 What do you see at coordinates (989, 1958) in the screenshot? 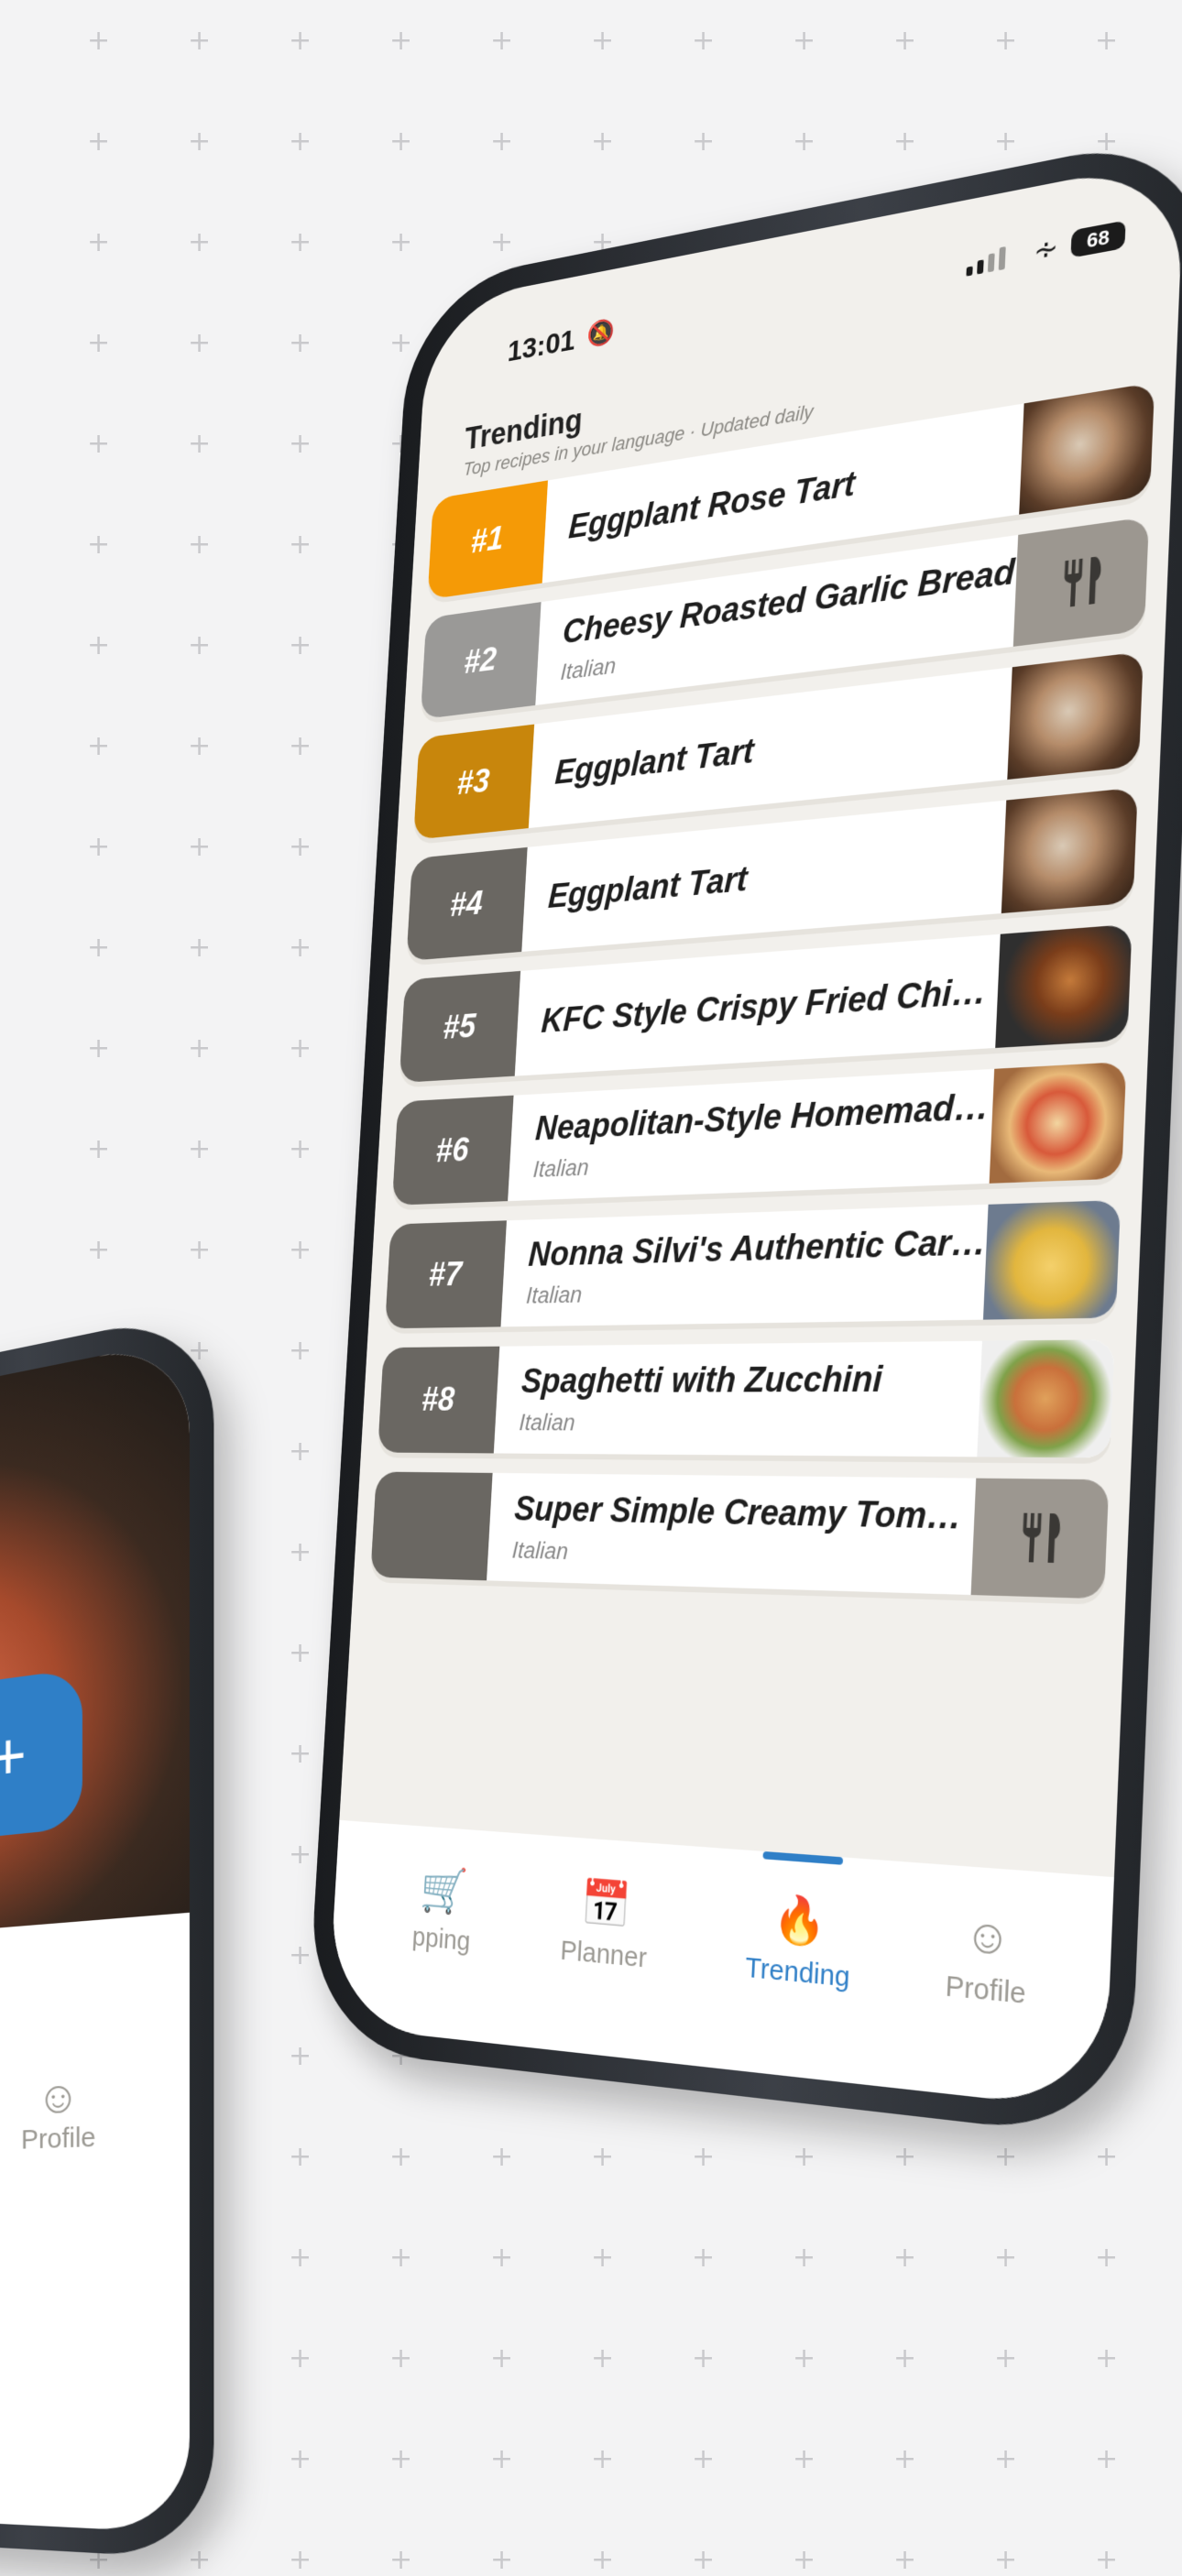
I see `tab-profile: ☺ Profile` at bounding box center [989, 1958].